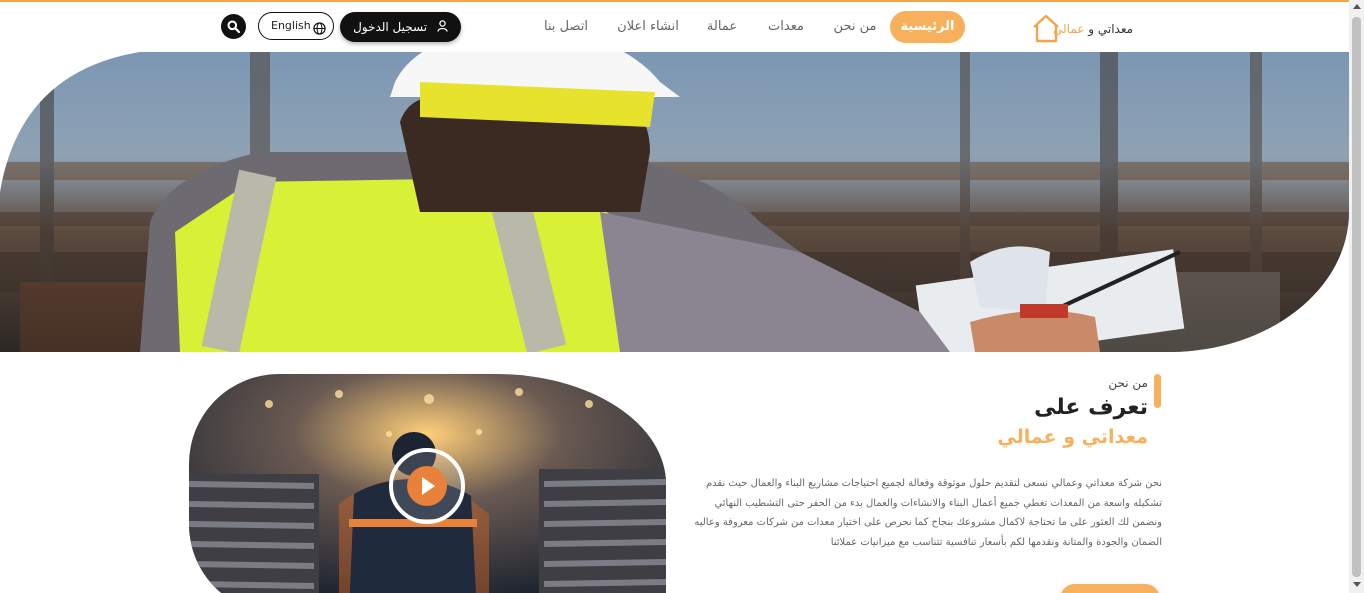 Image resolution: width=1364 pixels, height=593 pixels. What do you see at coordinates (1091, 407) in the screenshot?
I see `section-title: تعرف على` at bounding box center [1091, 407].